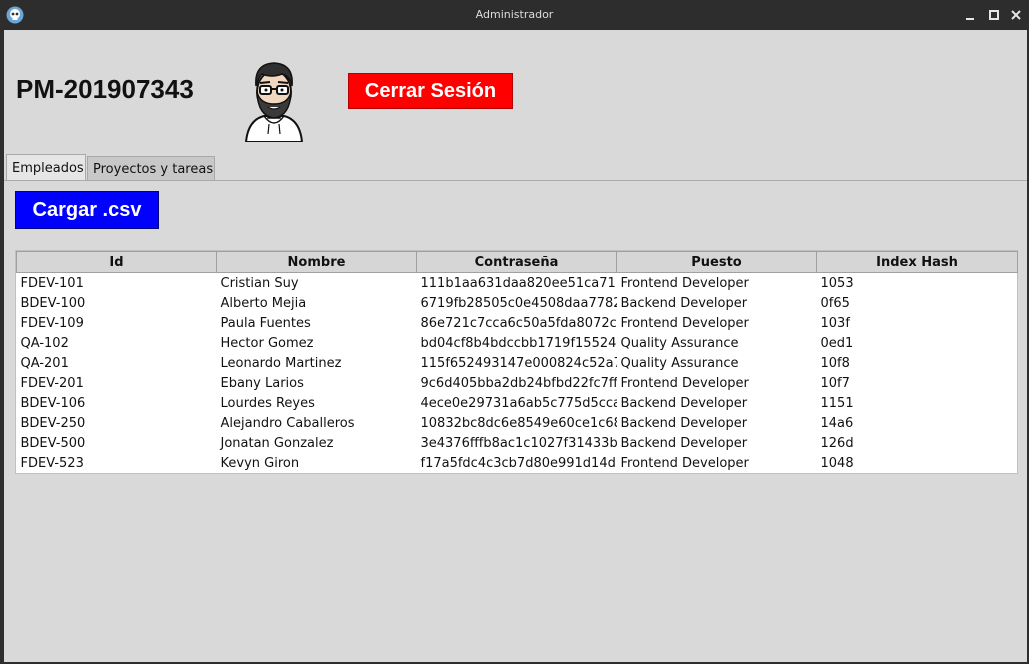  What do you see at coordinates (917, 363) in the screenshot?
I see `cell-index-hash: 10f8` at bounding box center [917, 363].